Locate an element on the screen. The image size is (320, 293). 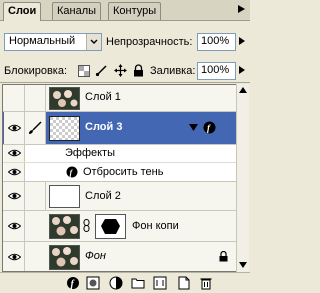
opacity-arrow-icon is located at coordinates (242, 41).